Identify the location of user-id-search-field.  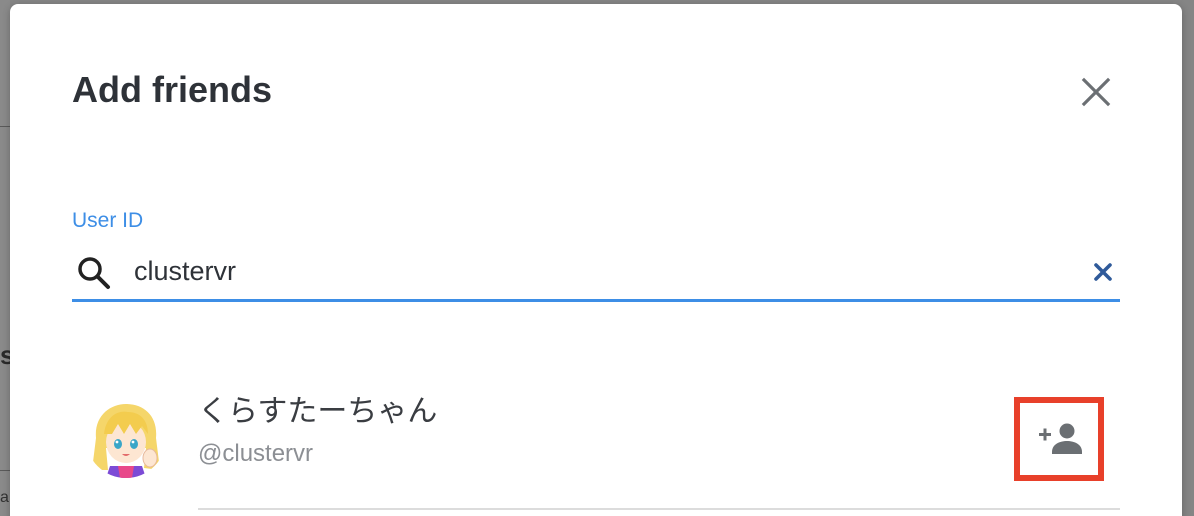
(596, 274).